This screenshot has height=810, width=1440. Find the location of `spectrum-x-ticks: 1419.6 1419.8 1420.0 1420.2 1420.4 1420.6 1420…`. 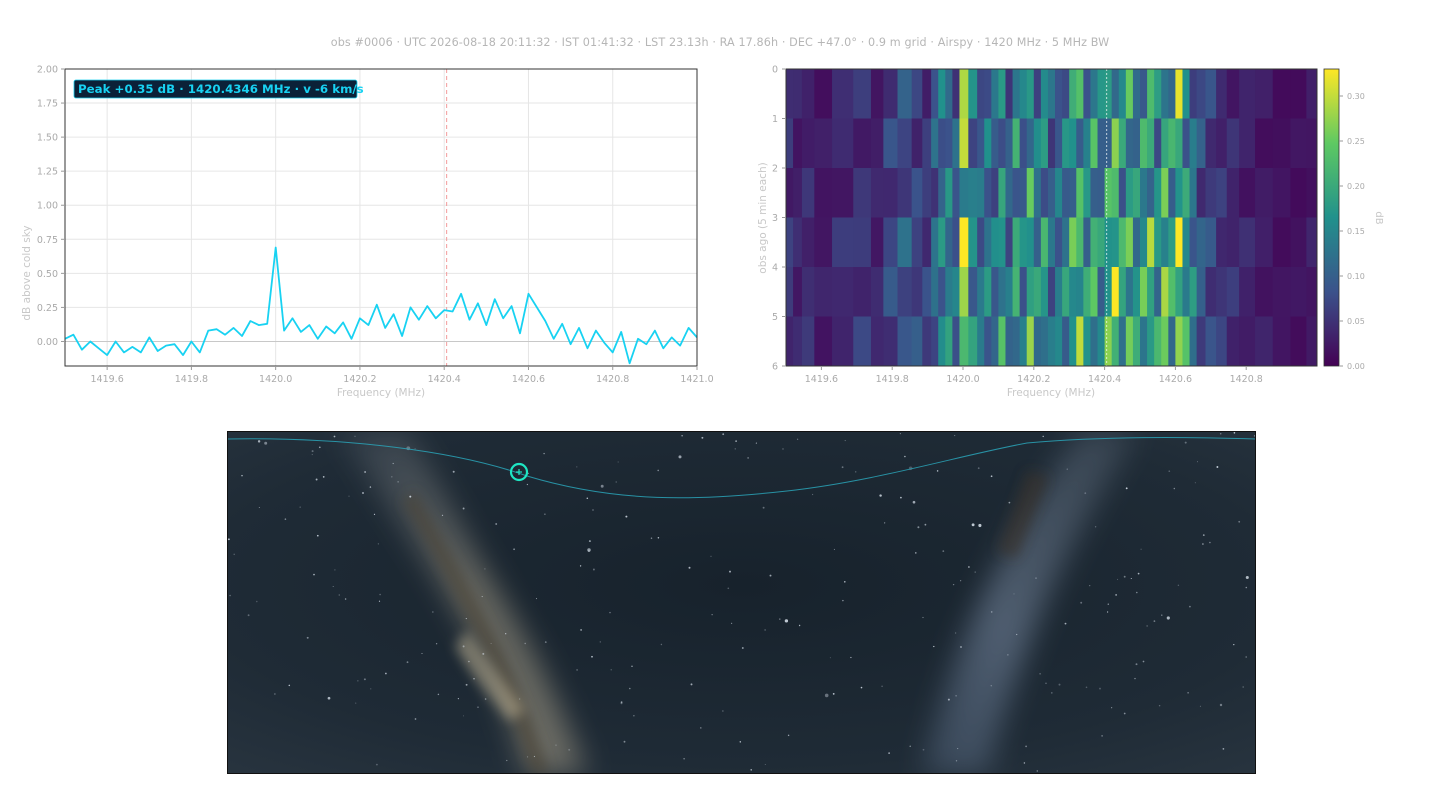

spectrum-x-ticks: 1419.6 1419.8 1420.0 1420.2 1420.4 1420.6 1420… is located at coordinates (402, 375).